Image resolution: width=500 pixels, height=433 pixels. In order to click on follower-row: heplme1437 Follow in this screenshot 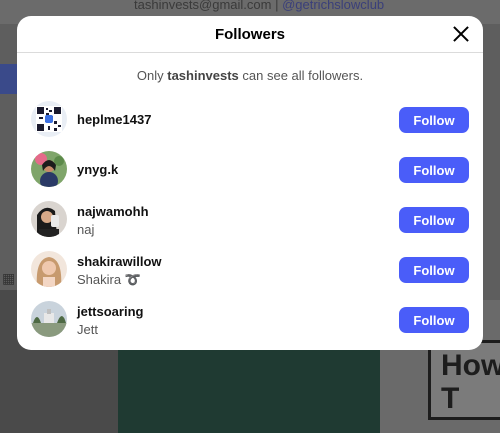, I will do `click(250, 119)`.